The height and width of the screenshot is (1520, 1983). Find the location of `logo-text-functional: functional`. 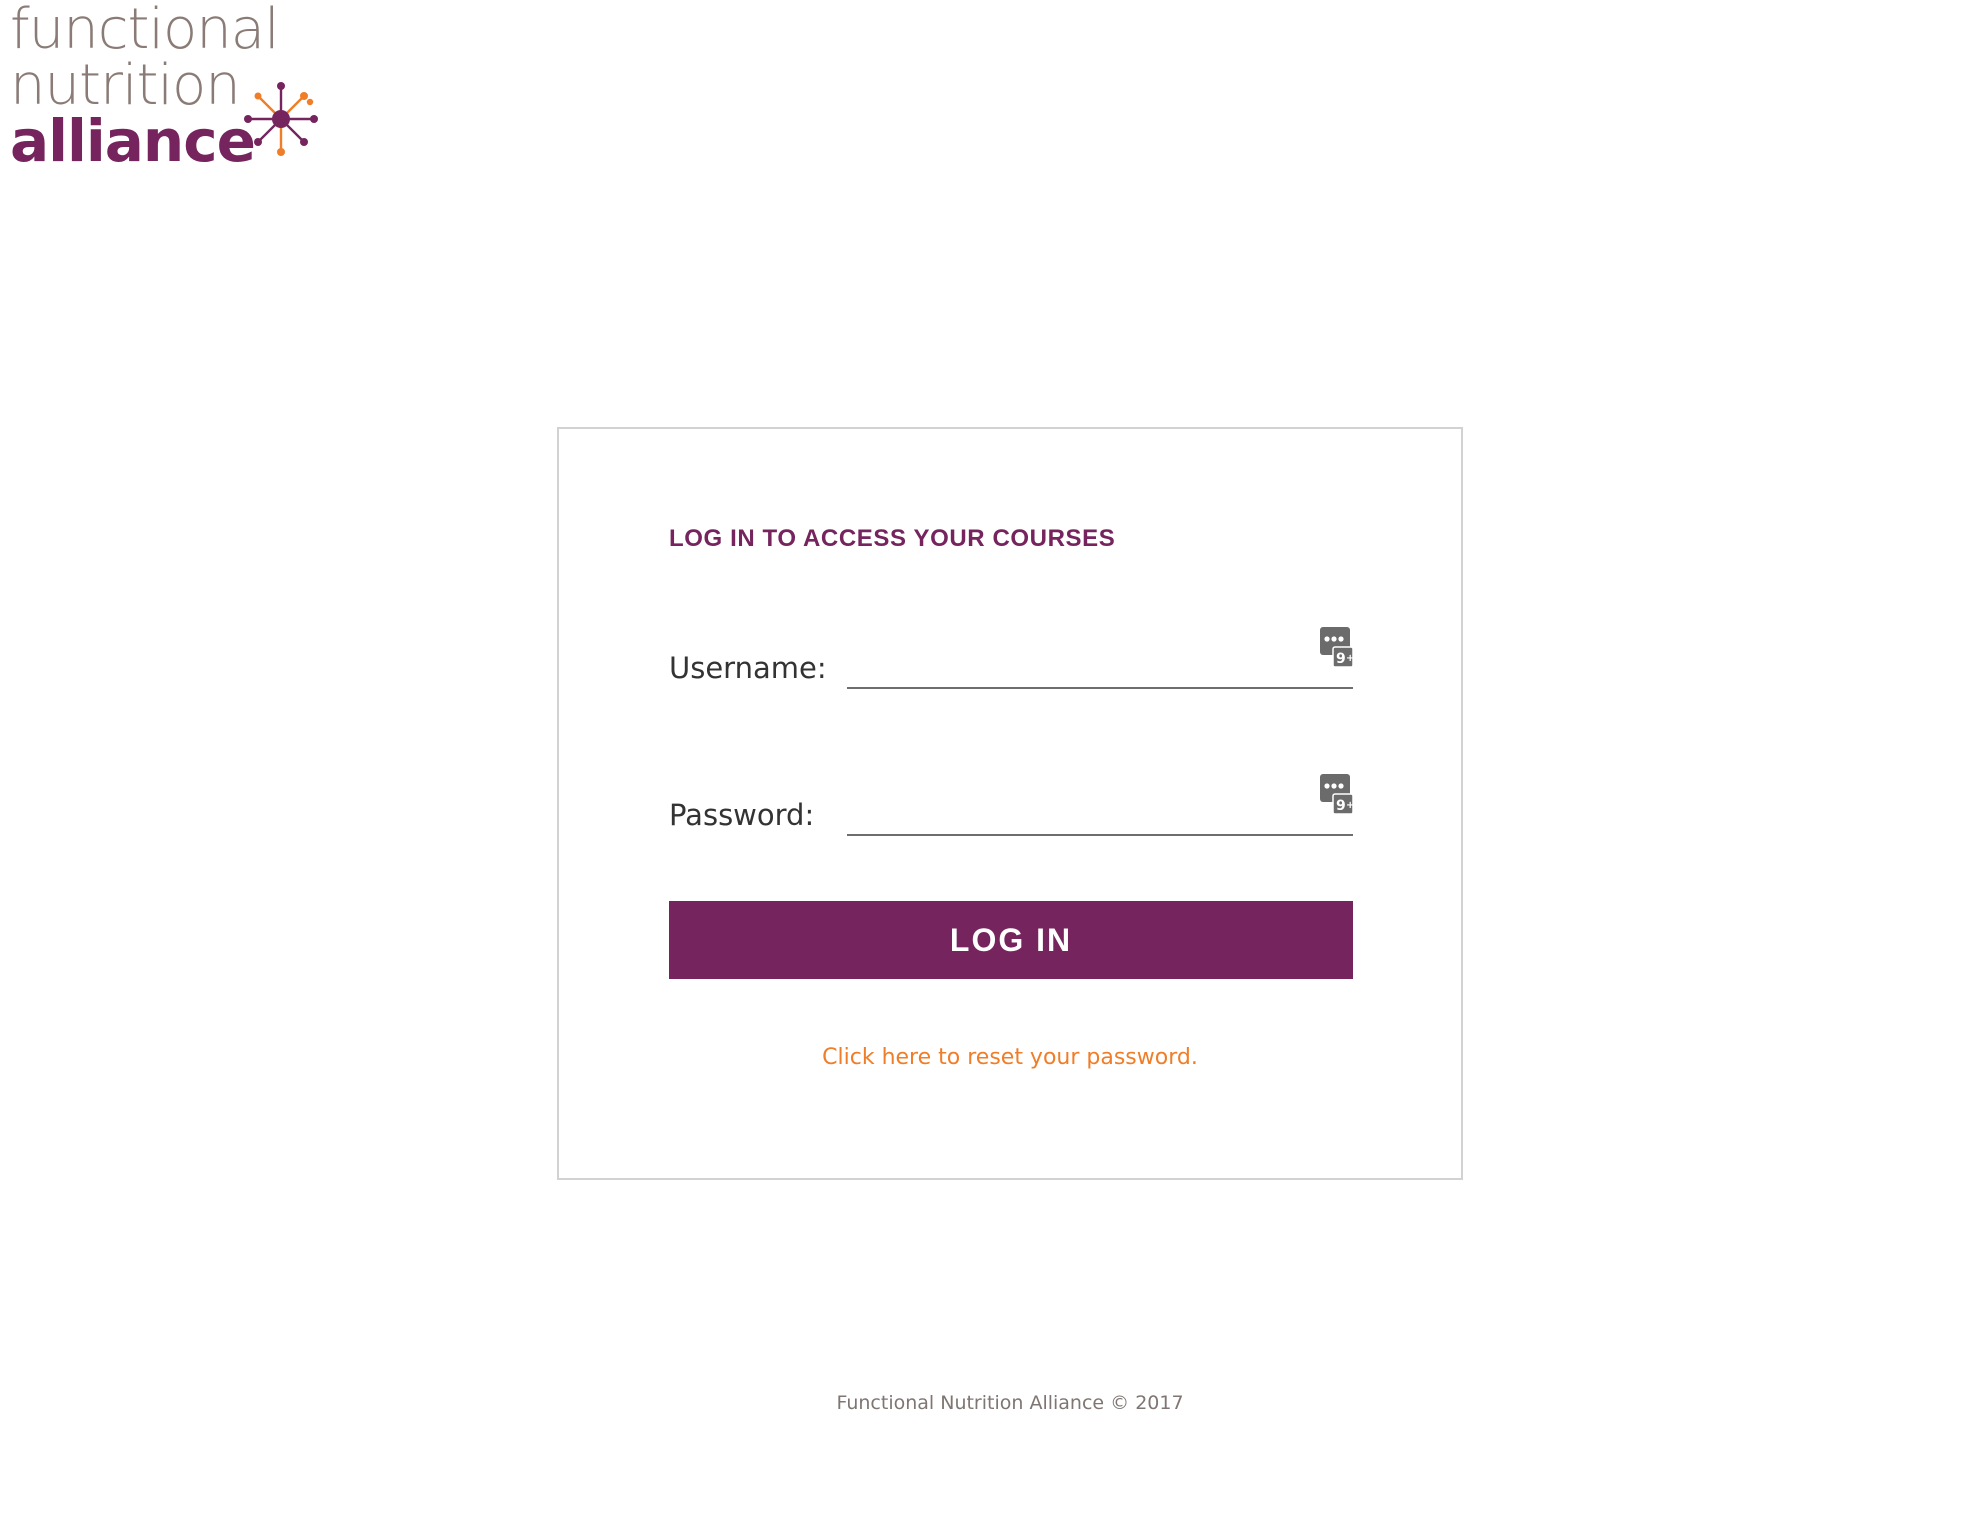

logo-text-functional: functional is located at coordinates (145, 31).